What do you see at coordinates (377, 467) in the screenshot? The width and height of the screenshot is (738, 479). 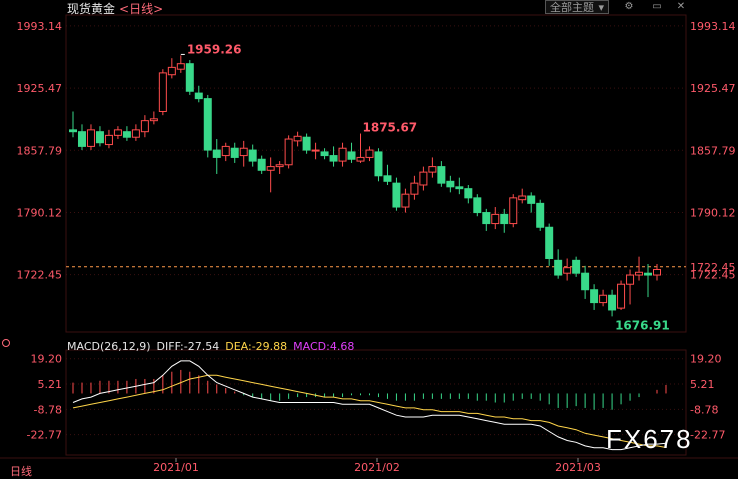 I see `date-axis-label: 2021/02` at bounding box center [377, 467].